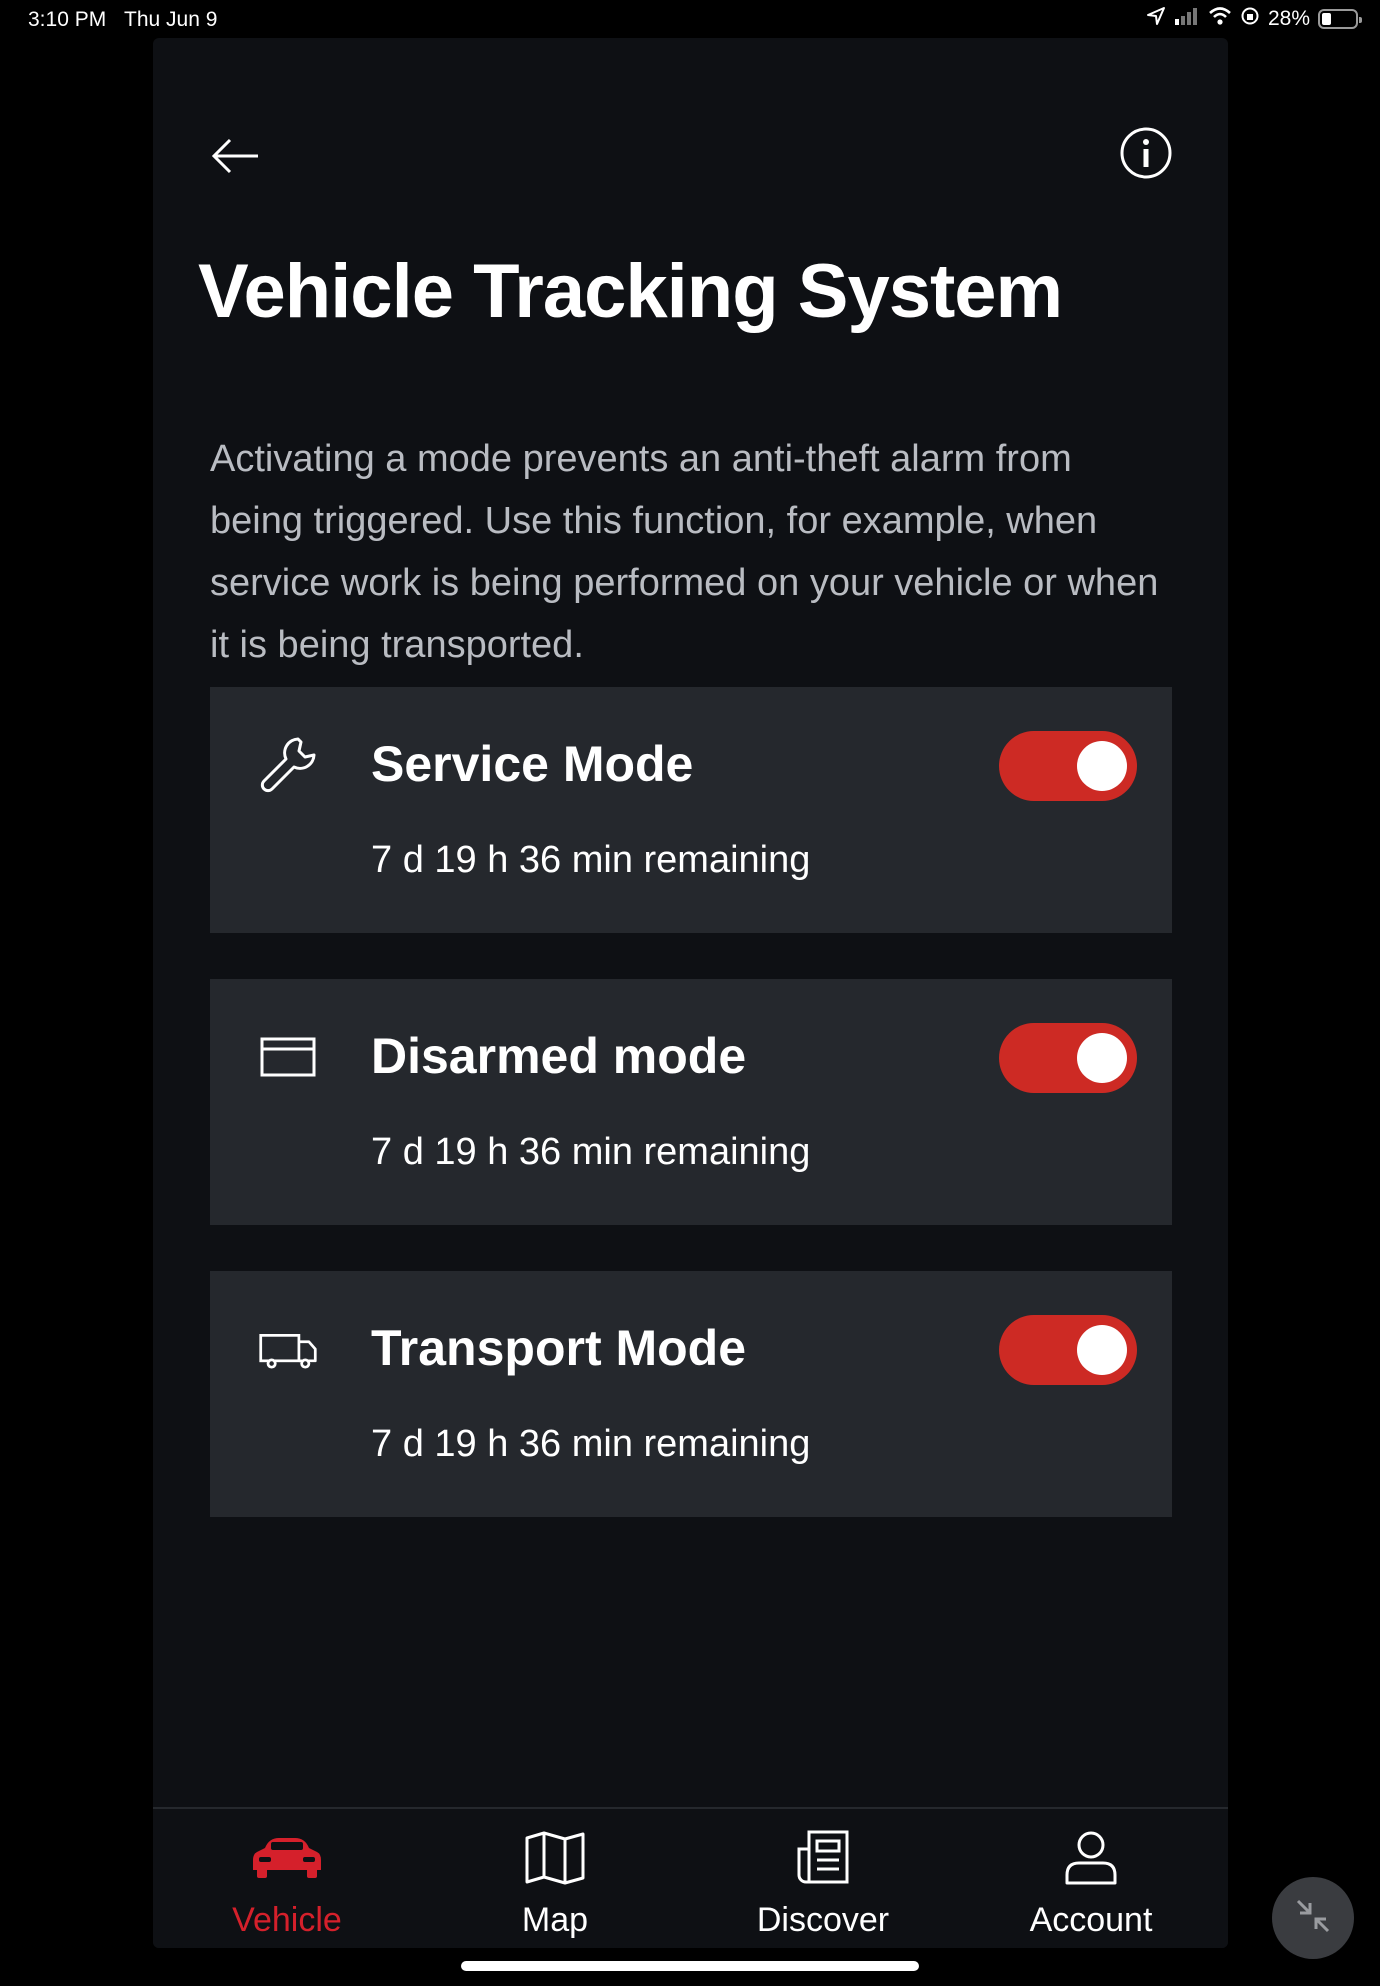  I want to click on tab-map: Map, so click(555, 1878).